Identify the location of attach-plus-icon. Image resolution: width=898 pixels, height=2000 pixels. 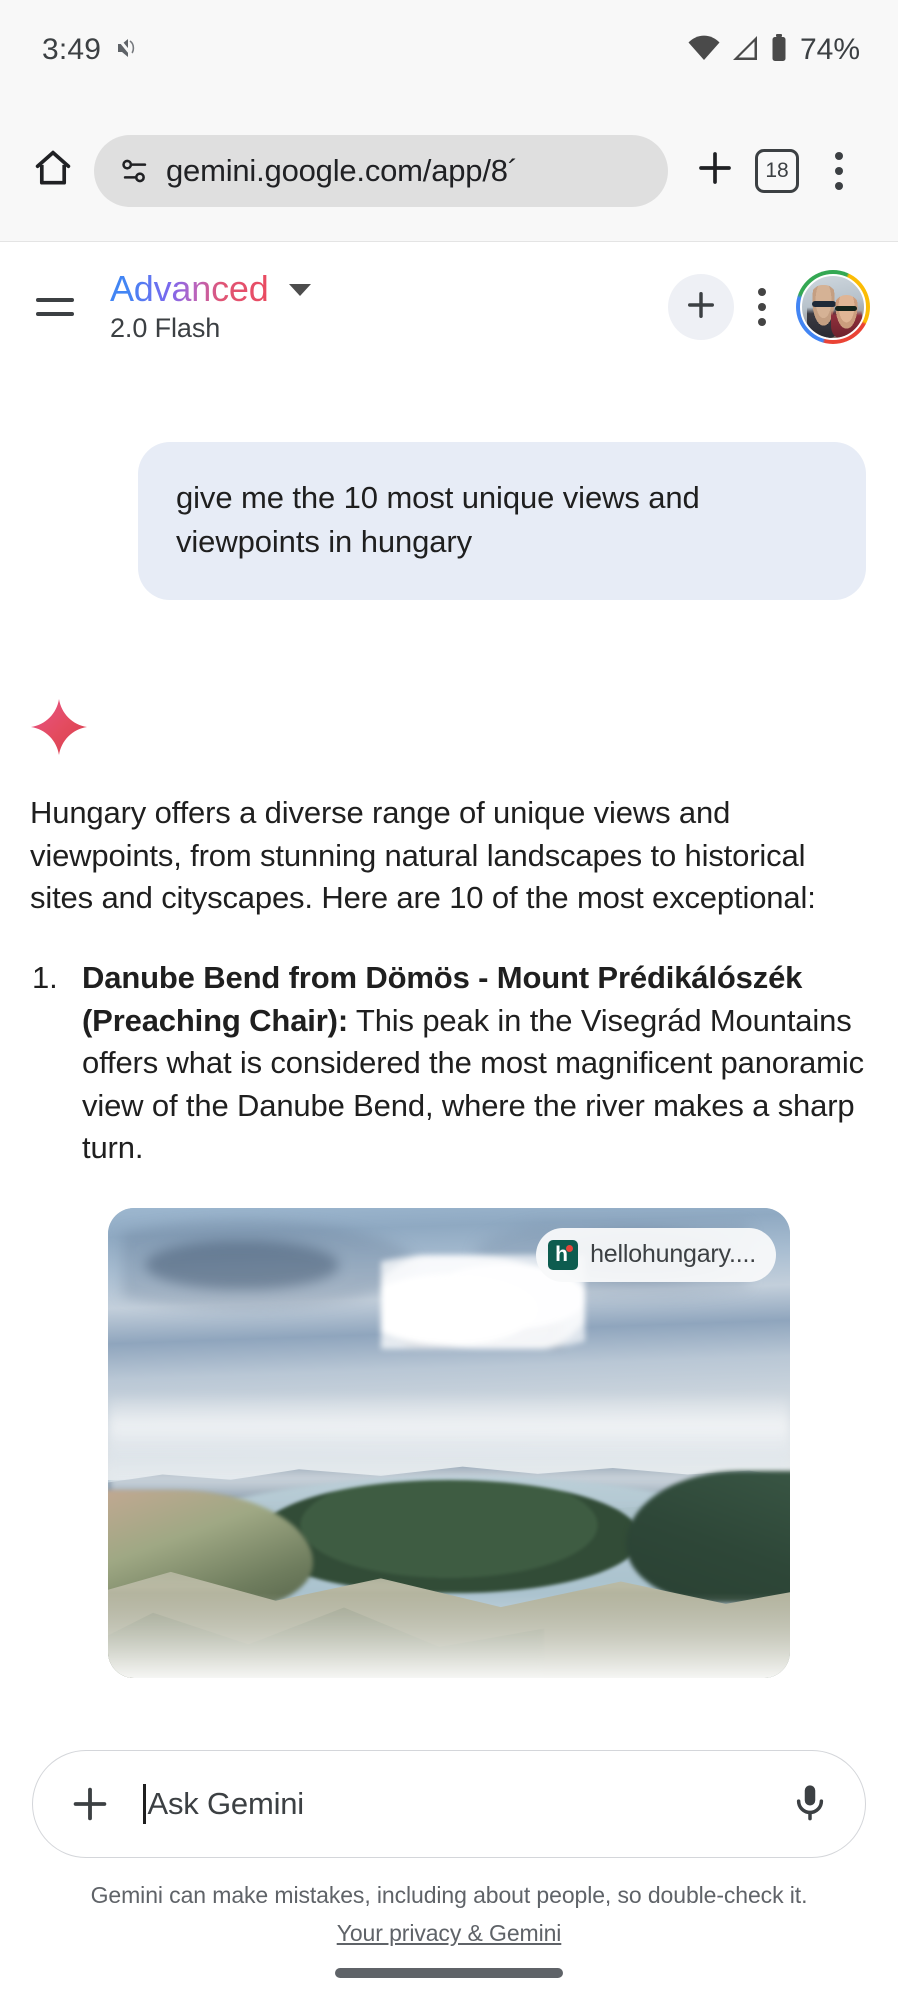
(90, 1804).